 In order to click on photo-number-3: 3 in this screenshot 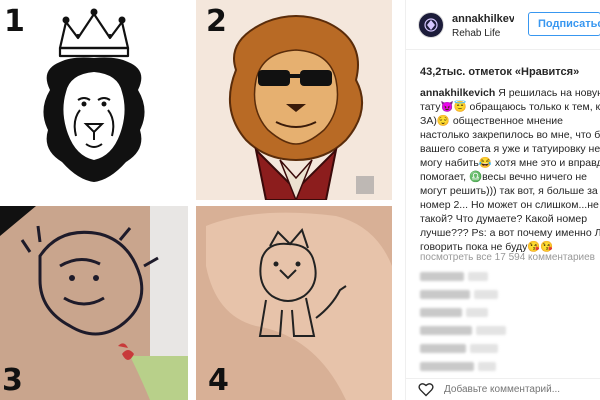, I will do `click(12, 380)`.